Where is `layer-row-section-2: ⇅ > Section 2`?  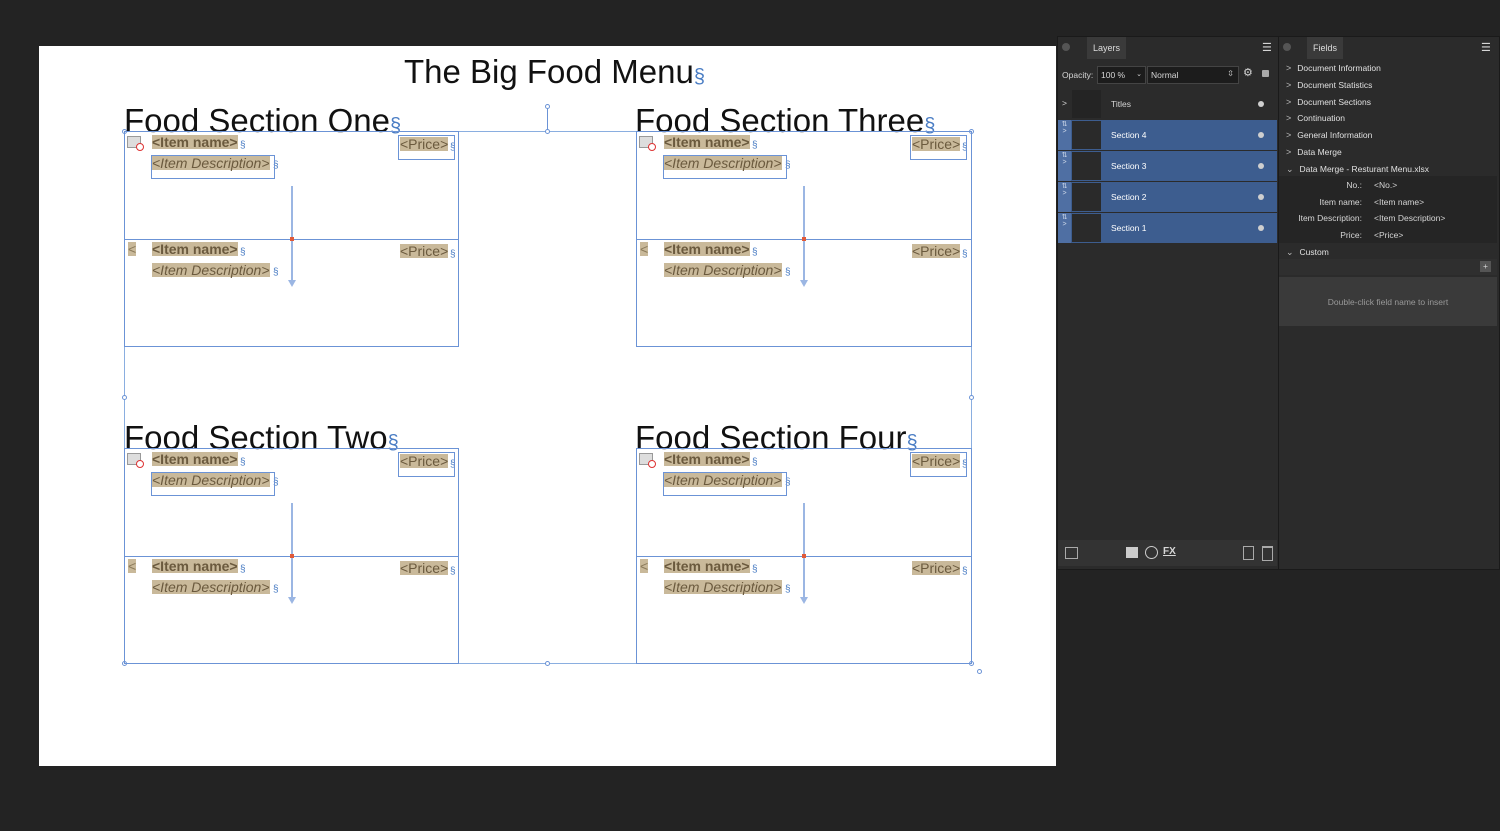 layer-row-section-2: ⇅ > Section 2 is located at coordinates (1167, 197).